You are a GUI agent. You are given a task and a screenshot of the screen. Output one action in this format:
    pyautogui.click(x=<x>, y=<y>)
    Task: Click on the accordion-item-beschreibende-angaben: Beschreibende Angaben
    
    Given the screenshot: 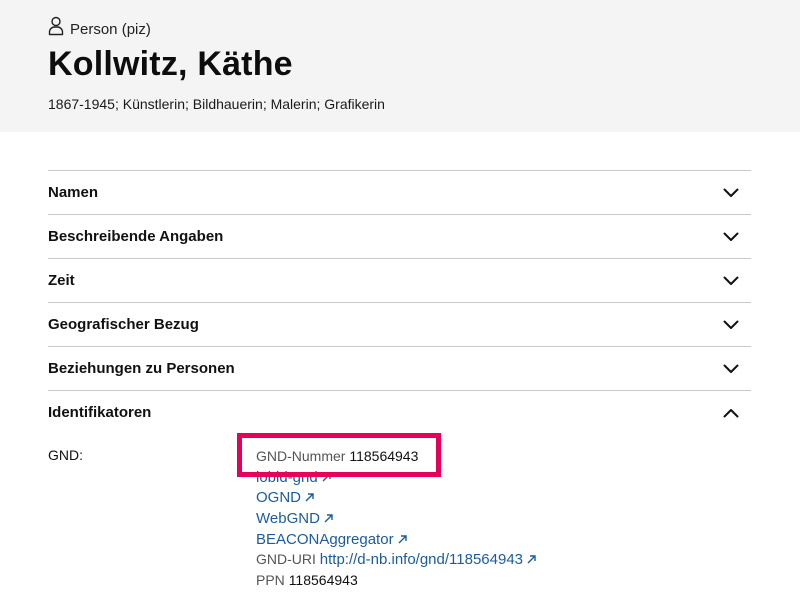 What is the action you would take?
    pyautogui.click(x=399, y=236)
    